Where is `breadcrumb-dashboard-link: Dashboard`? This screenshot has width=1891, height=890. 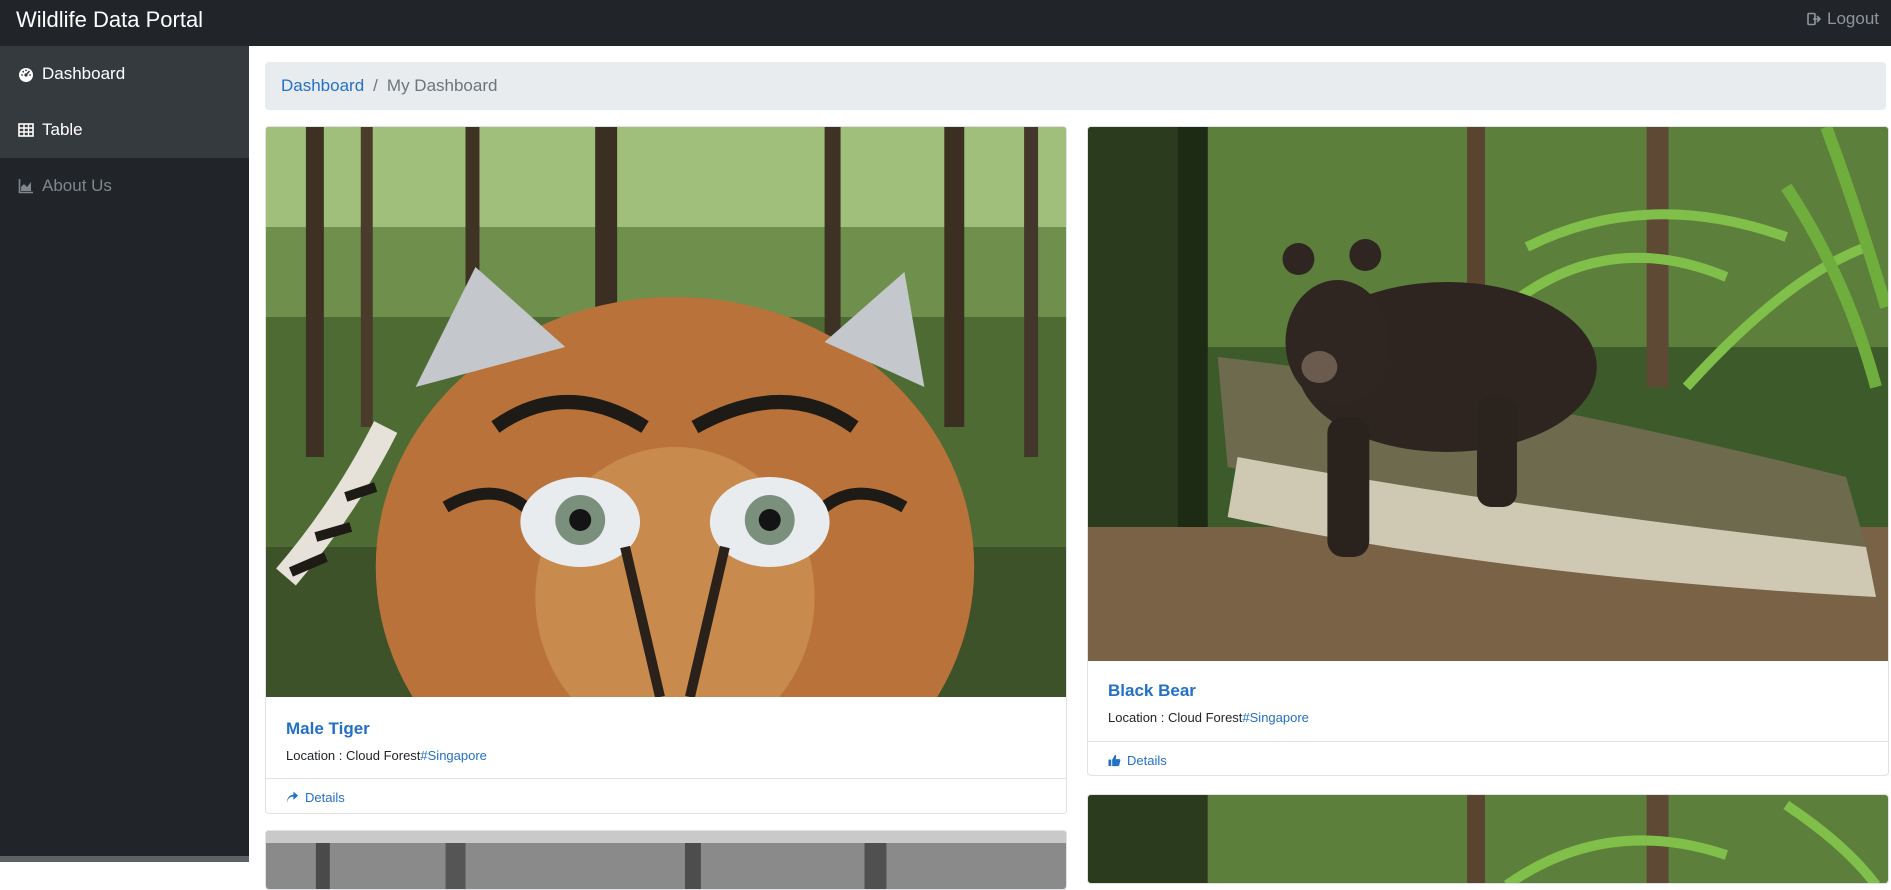 breadcrumb-dashboard-link: Dashboard is located at coordinates (322, 86).